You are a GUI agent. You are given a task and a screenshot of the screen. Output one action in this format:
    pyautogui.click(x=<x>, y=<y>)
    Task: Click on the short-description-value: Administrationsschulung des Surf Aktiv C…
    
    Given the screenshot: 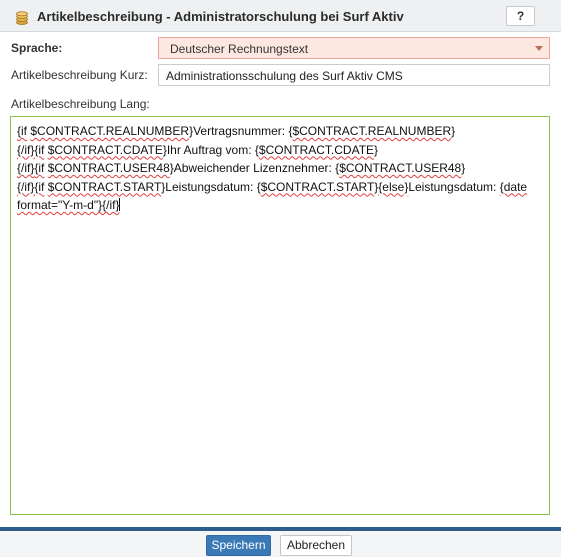 What is the action you would take?
    pyautogui.click(x=284, y=76)
    